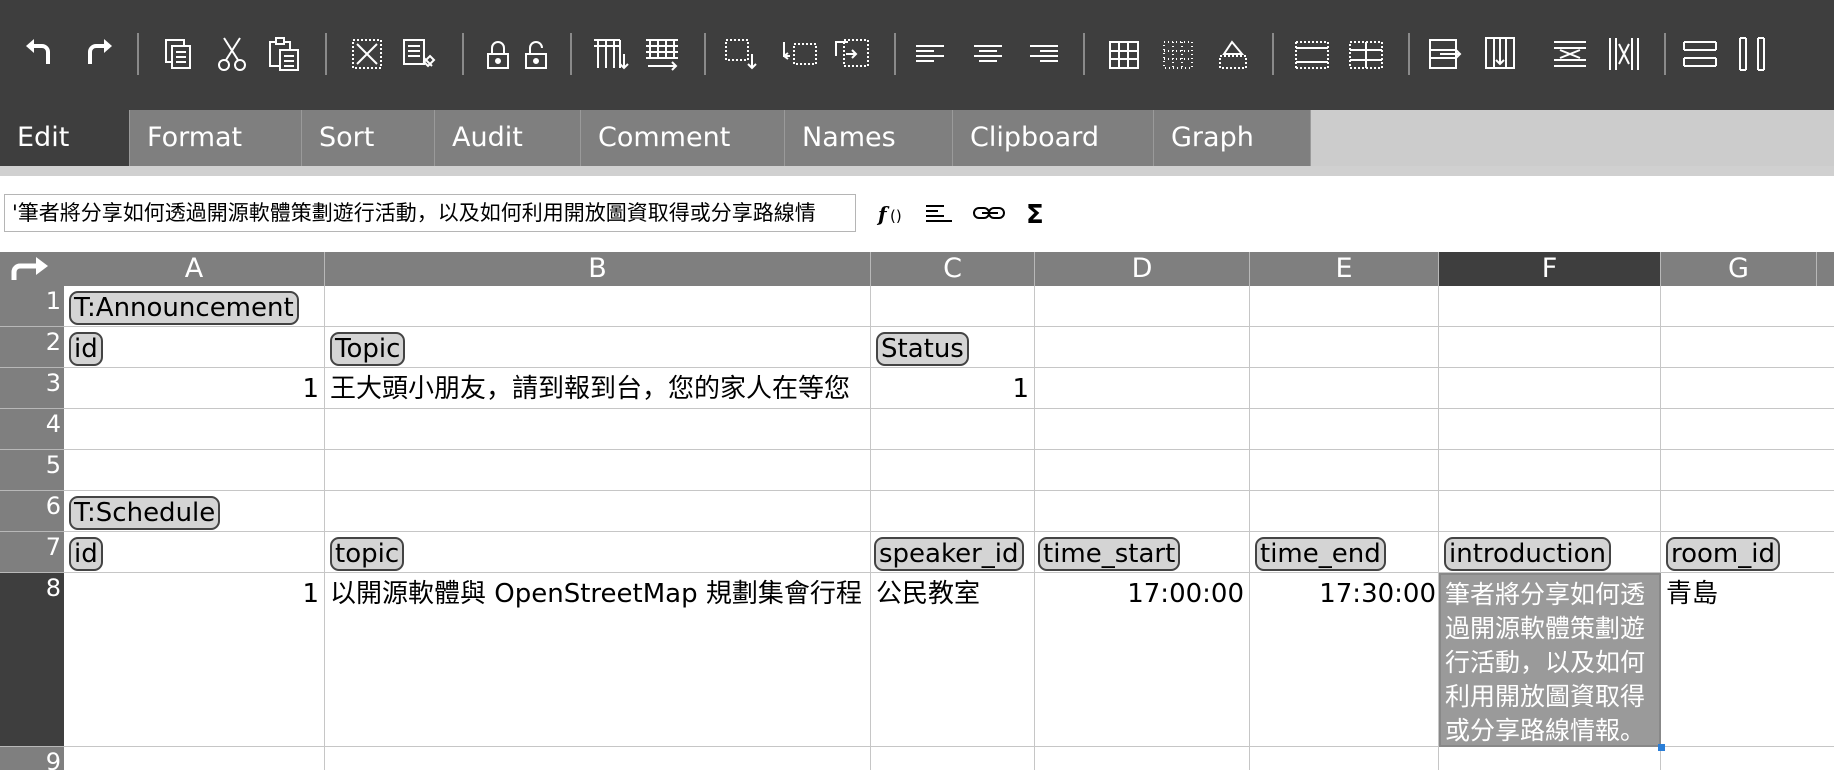  What do you see at coordinates (32, 552) in the screenshot?
I see `row-header-7: 7` at bounding box center [32, 552].